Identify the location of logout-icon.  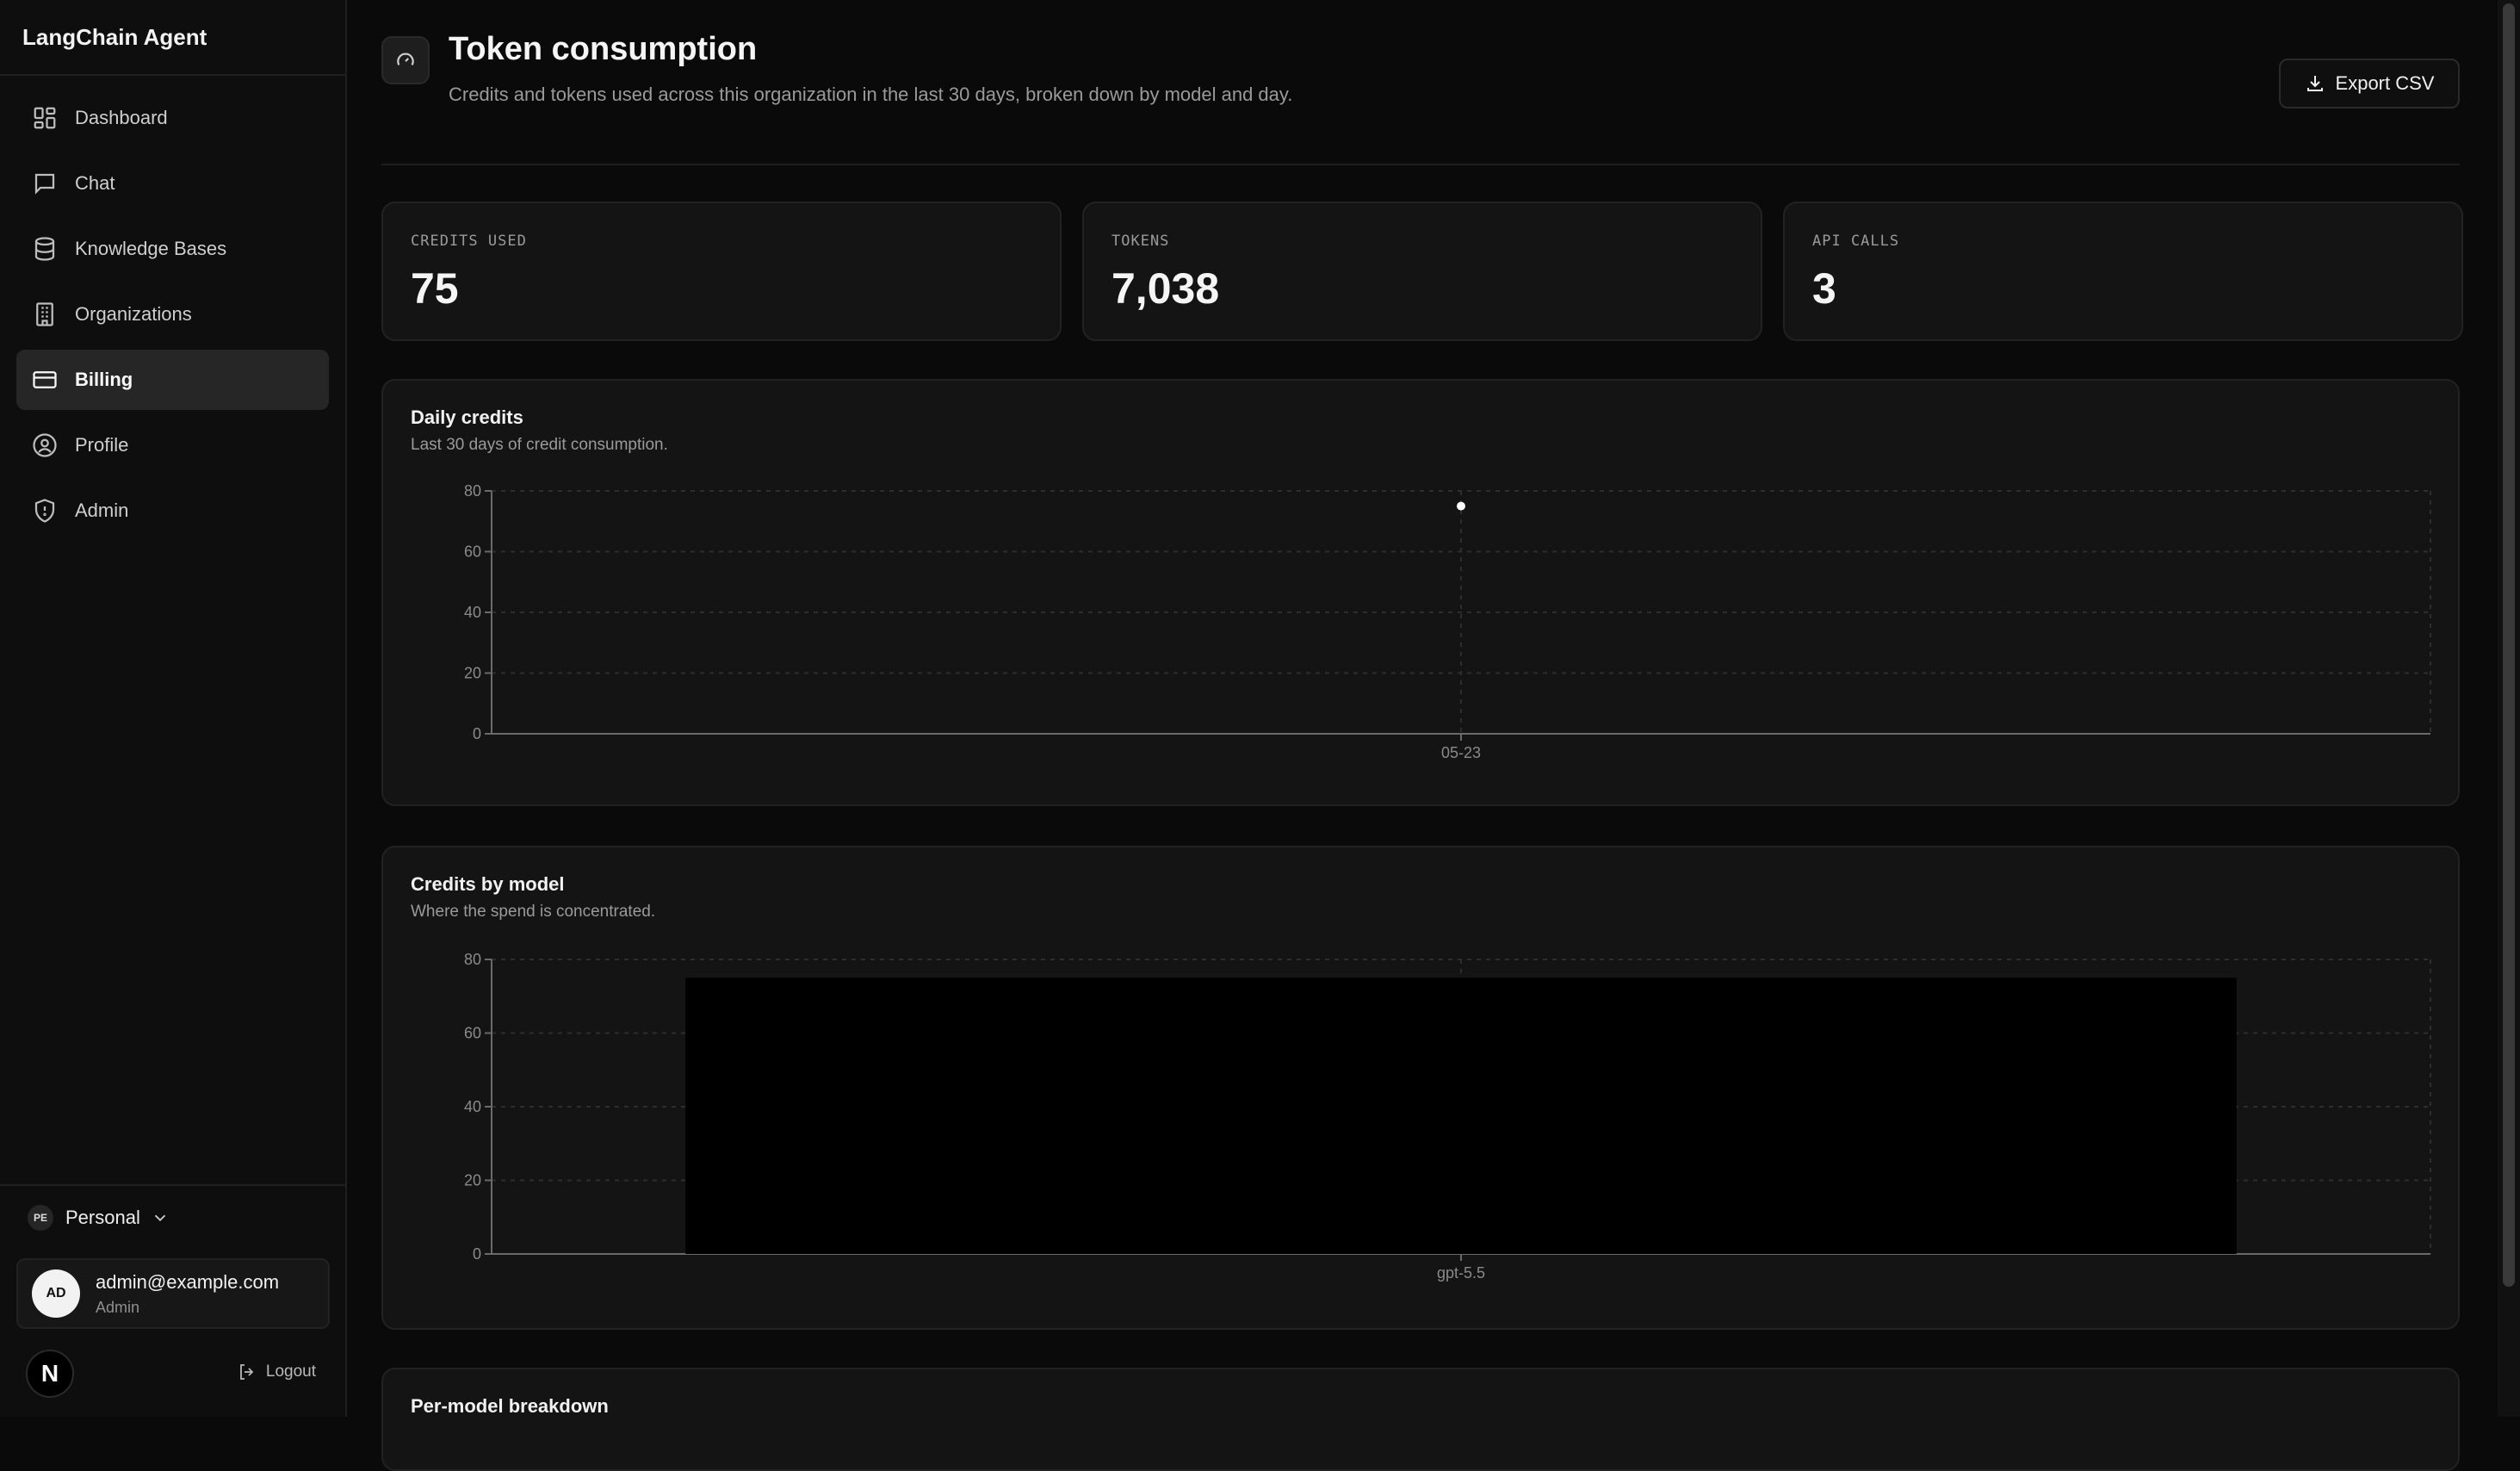
(247, 1372).